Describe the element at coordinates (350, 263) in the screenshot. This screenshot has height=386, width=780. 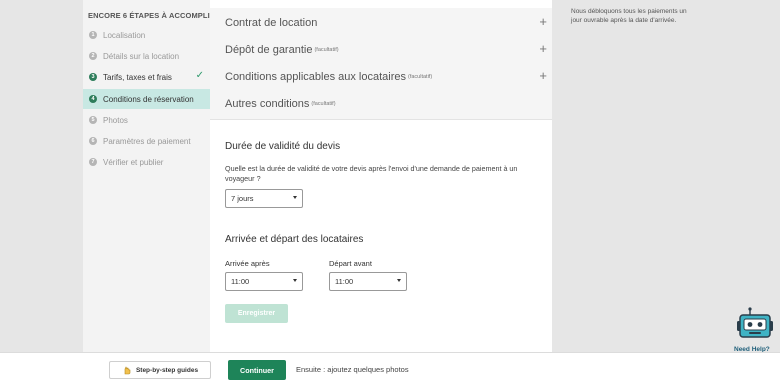
I see `departure-label: Départ avant` at that location.